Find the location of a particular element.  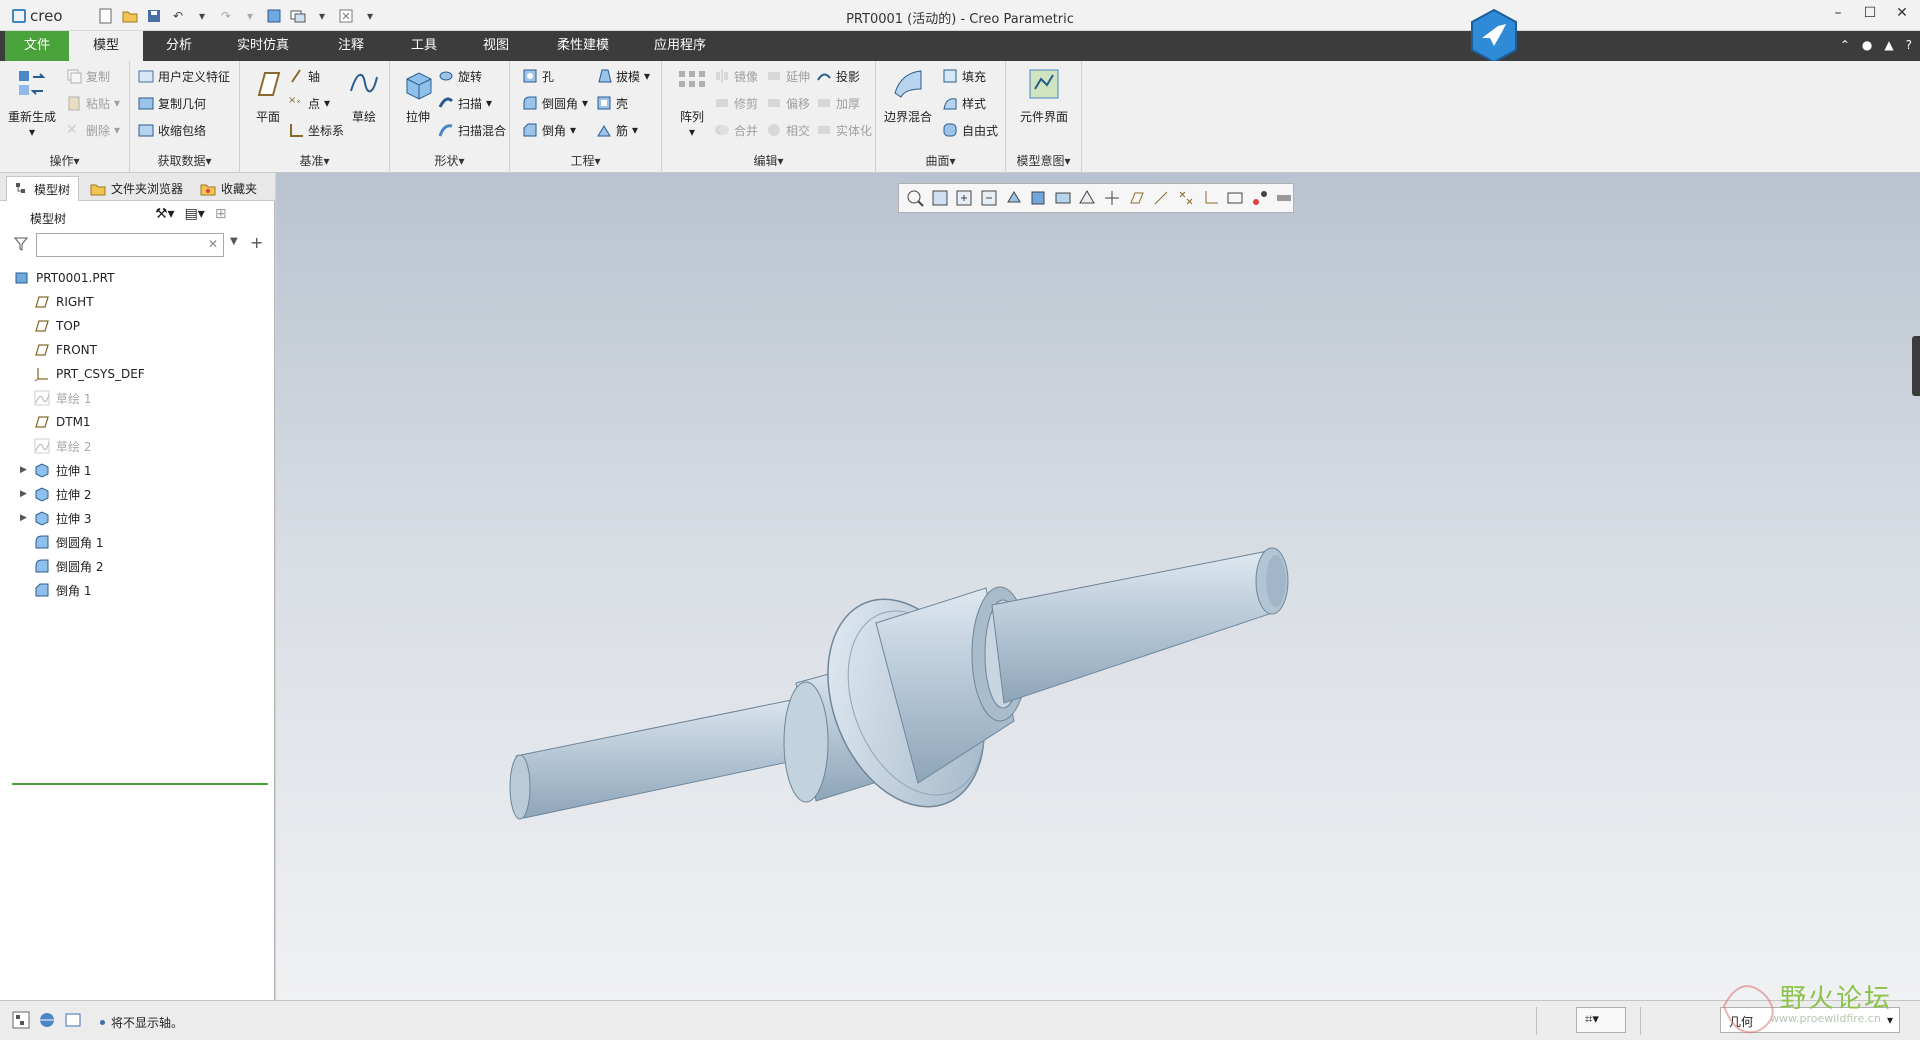

tab-file: 文件 is located at coordinates (37, 46).